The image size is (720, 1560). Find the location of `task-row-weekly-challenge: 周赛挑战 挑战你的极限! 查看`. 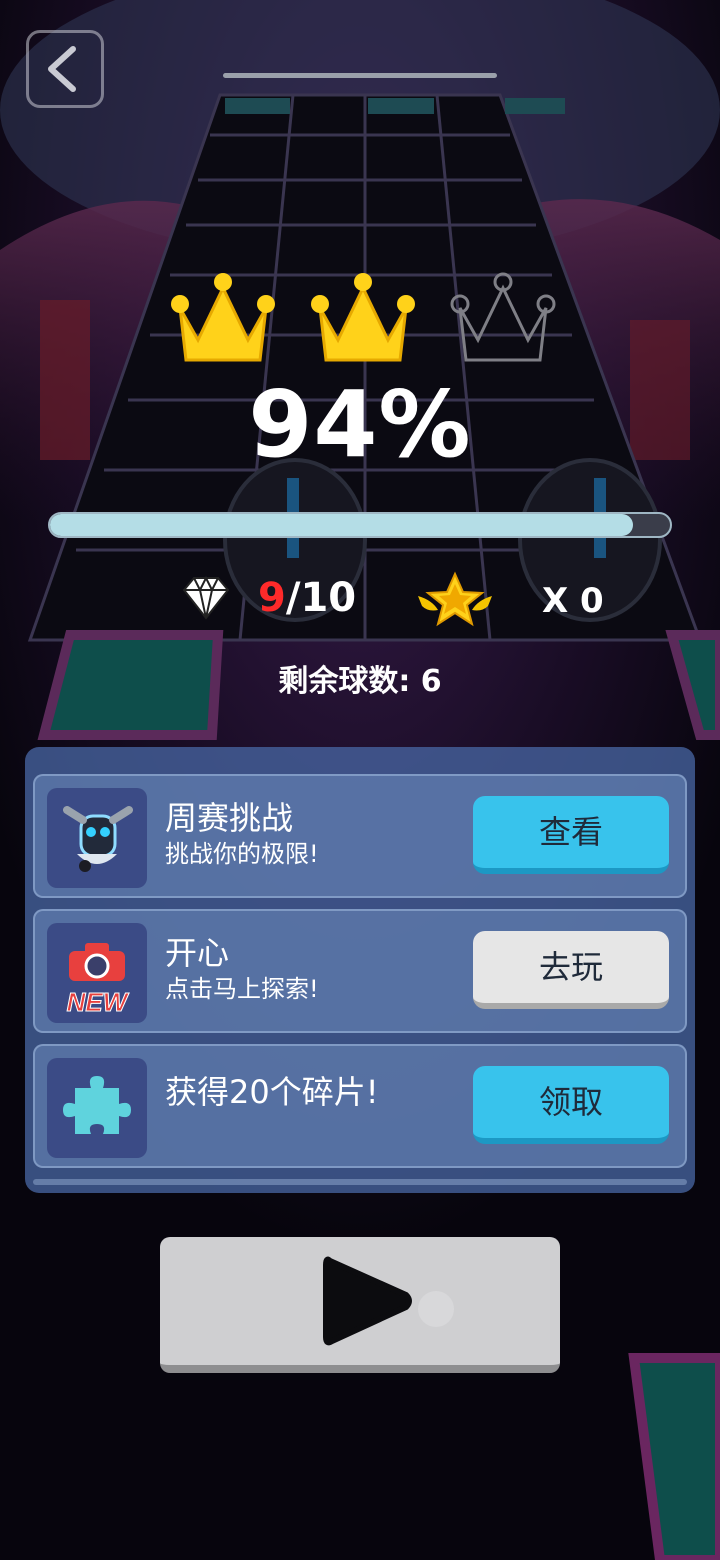

task-row-weekly-challenge: 周赛挑战 挑战你的极限! 查看 is located at coordinates (360, 836).